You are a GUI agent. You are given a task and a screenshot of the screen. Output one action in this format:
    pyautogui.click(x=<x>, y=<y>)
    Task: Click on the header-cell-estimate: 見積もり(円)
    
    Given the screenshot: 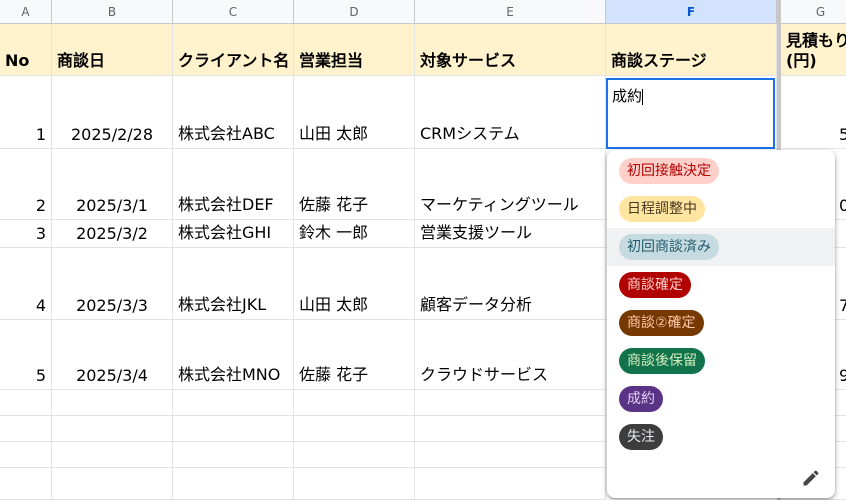 What is the action you would take?
    pyautogui.click(x=813, y=50)
    